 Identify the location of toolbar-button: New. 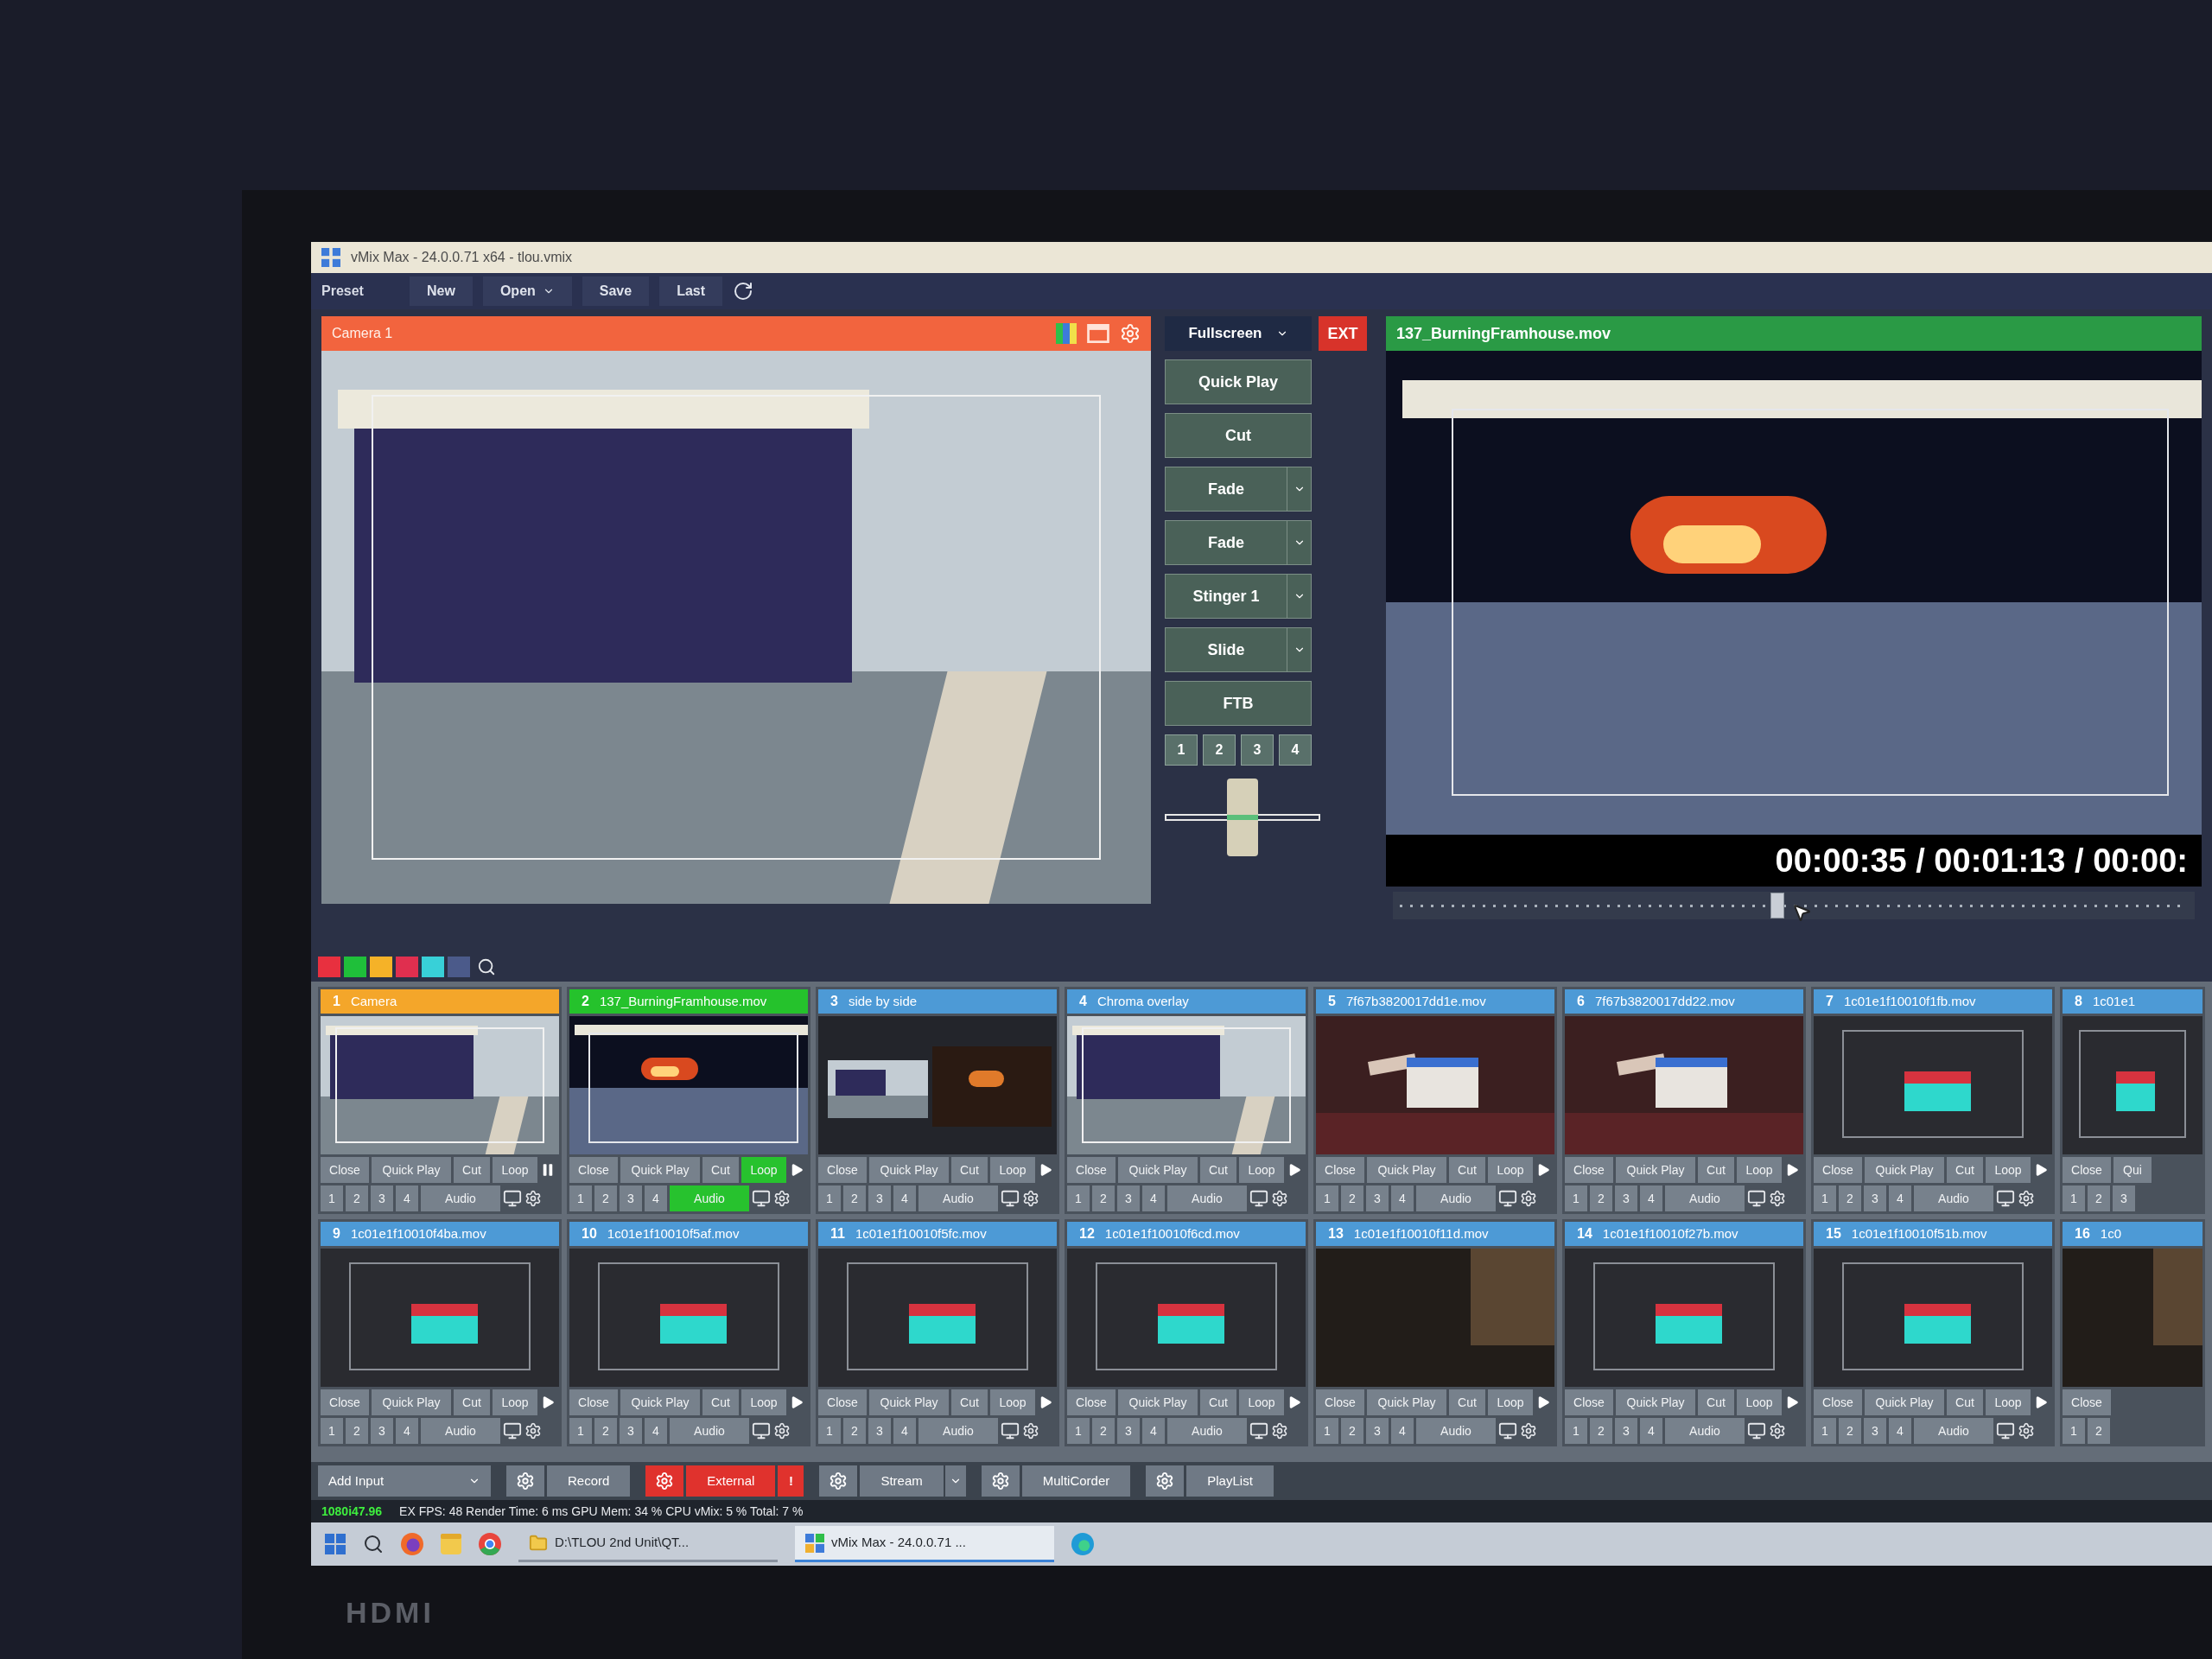
(441, 291).